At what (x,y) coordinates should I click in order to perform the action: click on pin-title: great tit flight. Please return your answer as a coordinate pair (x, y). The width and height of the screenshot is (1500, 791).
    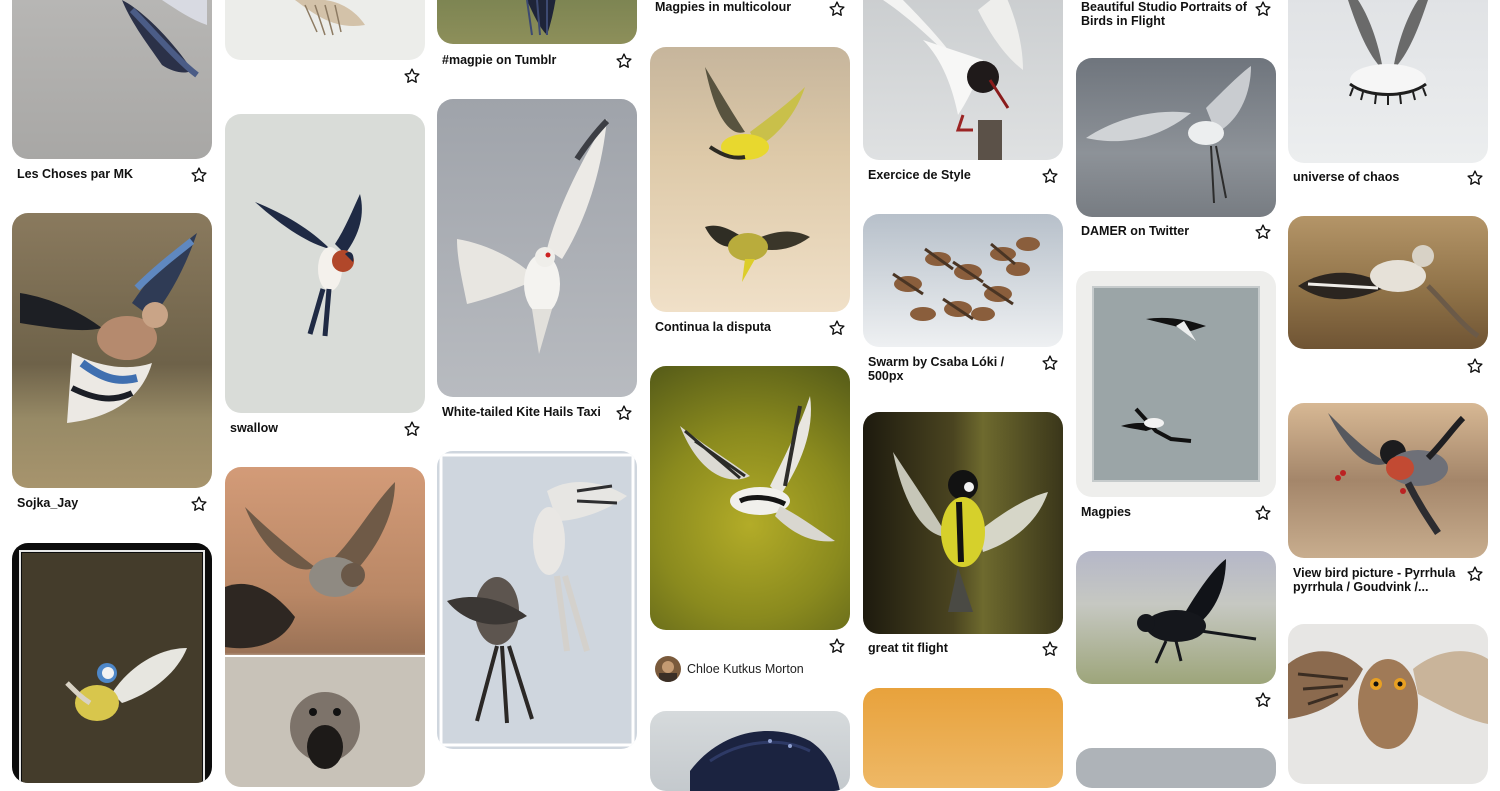
    Looking at the image, I should click on (908, 648).